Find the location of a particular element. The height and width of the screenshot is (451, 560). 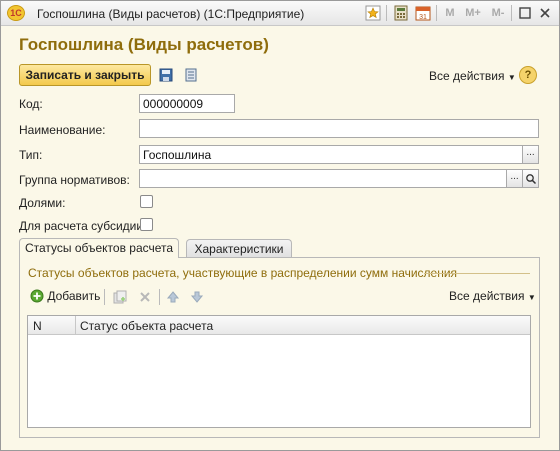

favorite-star-icon is located at coordinates (373, 13).